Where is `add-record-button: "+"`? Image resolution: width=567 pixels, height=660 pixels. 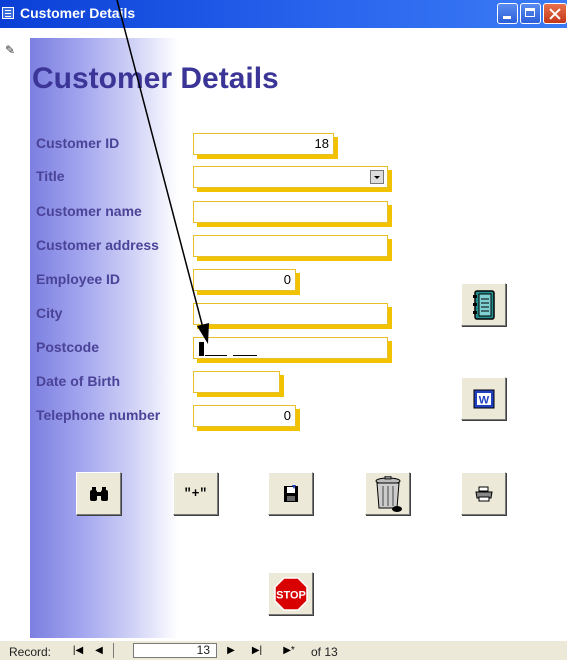
add-record-button: "+" is located at coordinates (195, 493).